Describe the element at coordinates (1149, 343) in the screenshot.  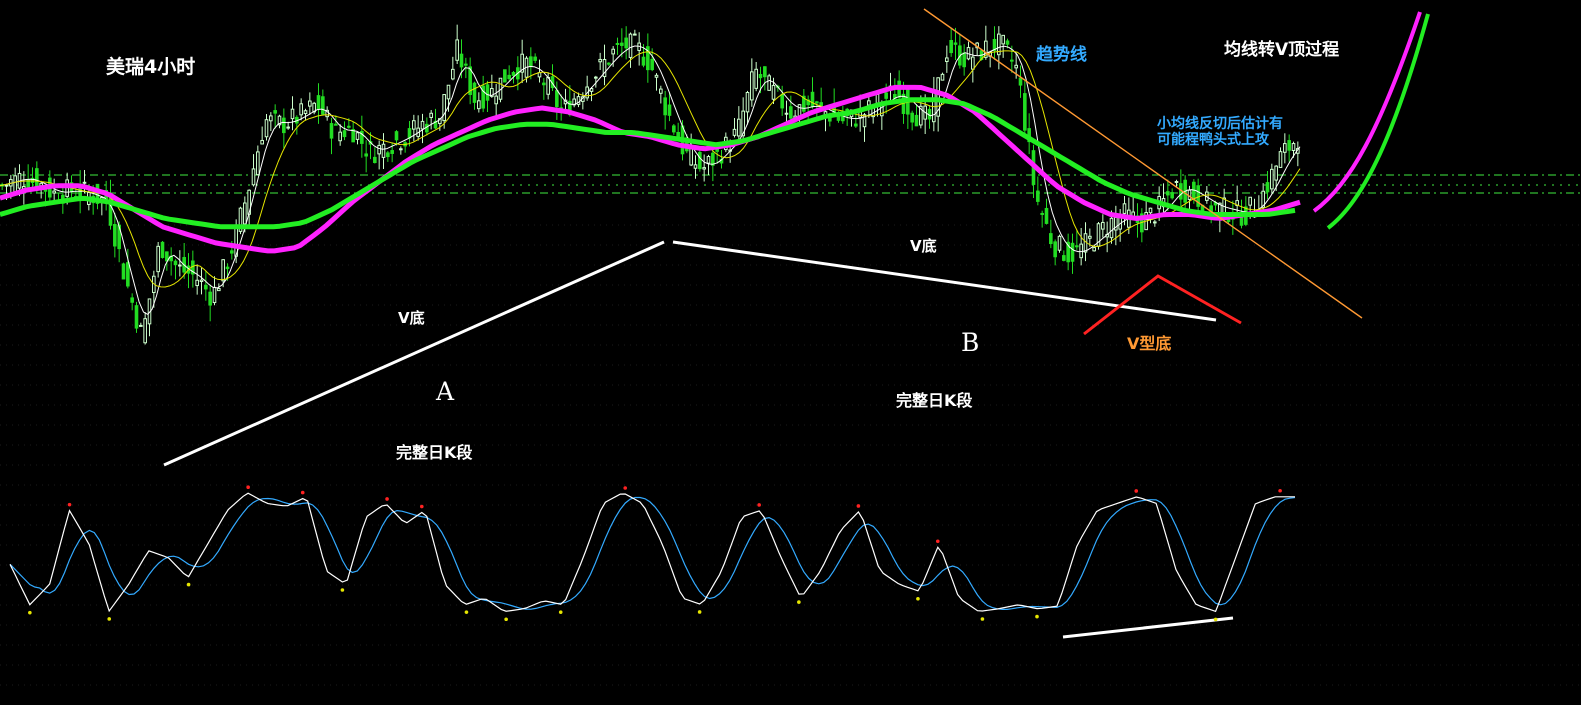
I see `v-shape-bottom-label: V型底` at that location.